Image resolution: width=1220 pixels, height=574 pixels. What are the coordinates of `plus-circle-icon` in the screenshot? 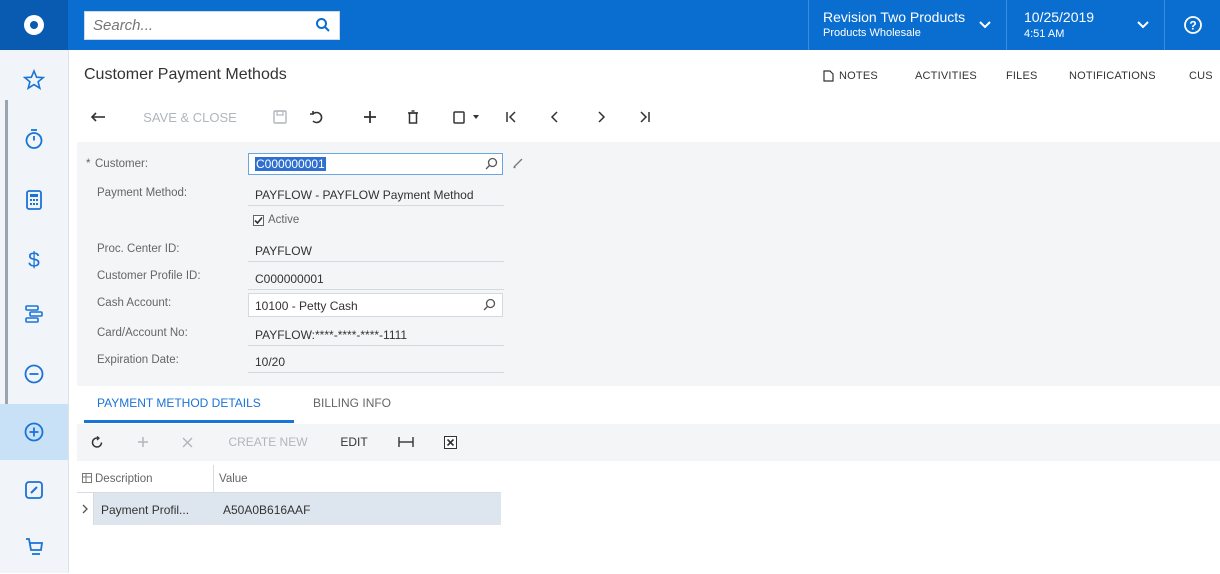 It's located at (34, 432).